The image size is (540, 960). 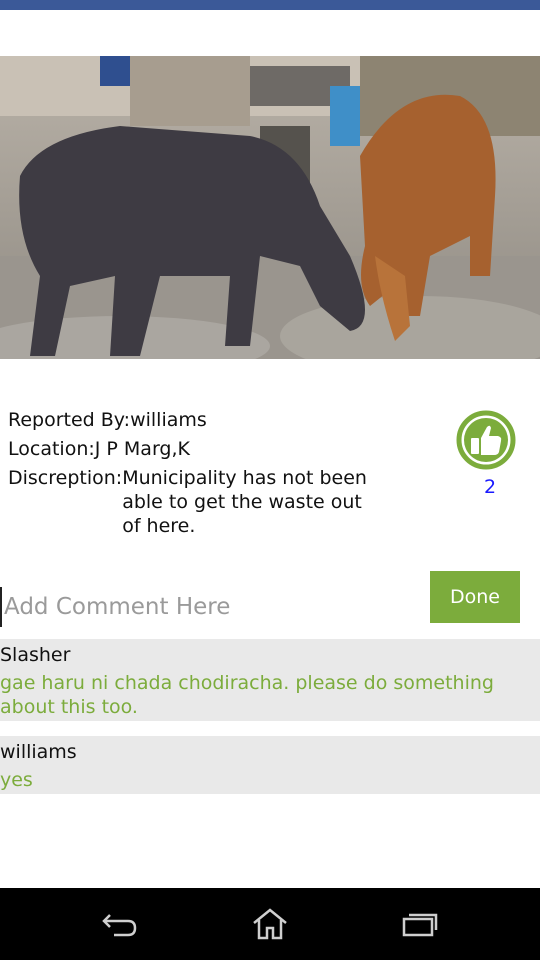 I want to click on location-row: Location: J P Marg,K, so click(x=188, y=449).